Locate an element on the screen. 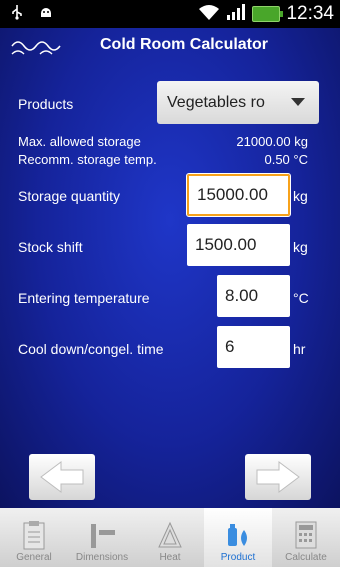 This screenshot has width=340, height=567. arrow-left-icon is located at coordinates (62, 477).